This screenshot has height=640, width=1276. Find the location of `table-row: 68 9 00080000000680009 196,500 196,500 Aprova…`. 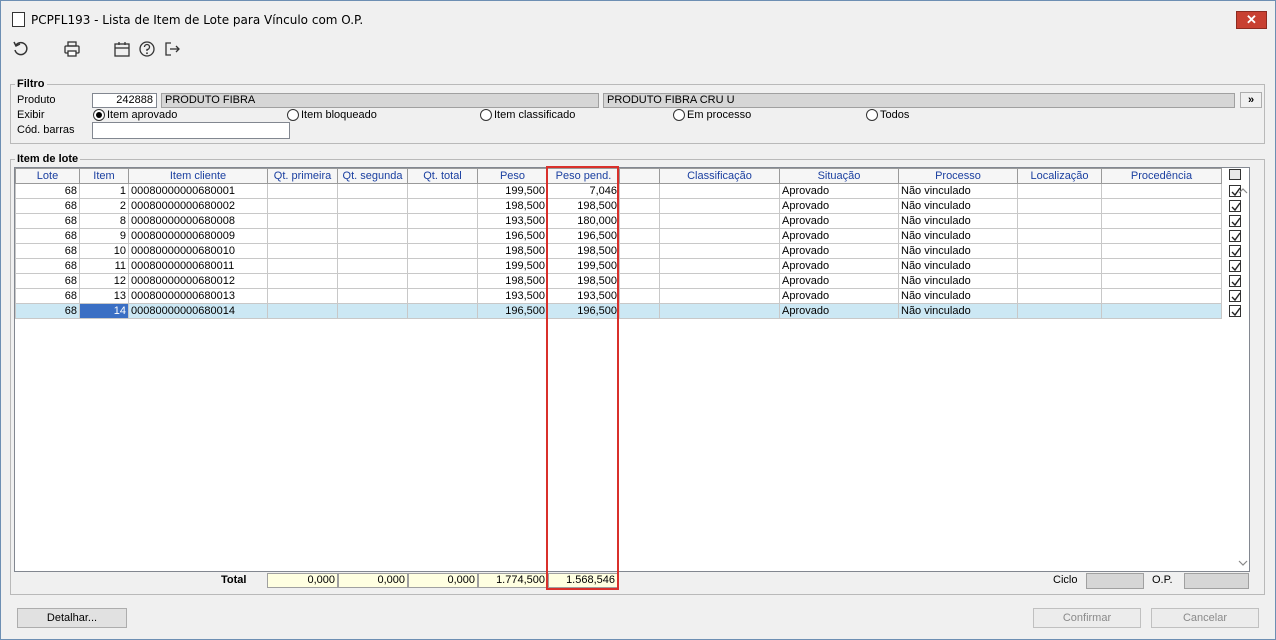

table-row: 68 9 00080000000680009 196,500 196,500 Aprova… is located at coordinates (618, 236).